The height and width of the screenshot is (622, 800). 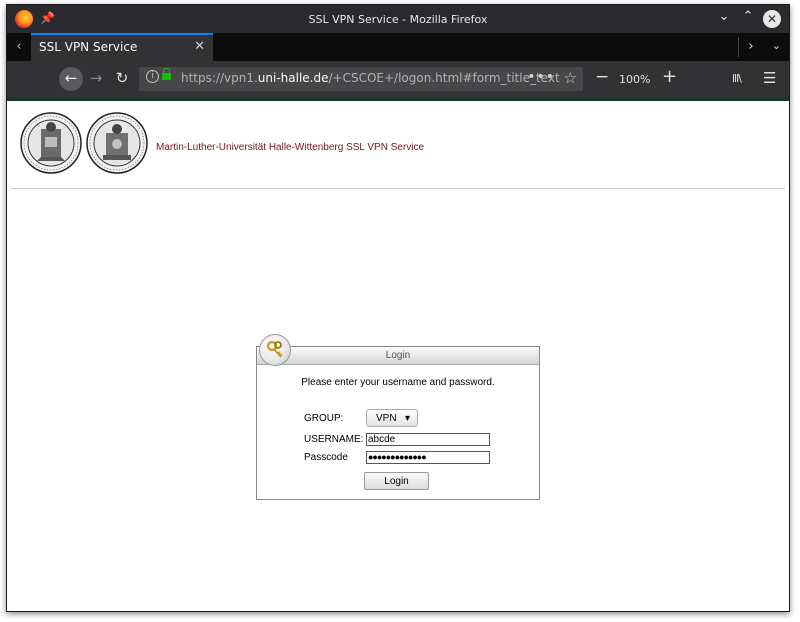 I want to click on minimize-button: ⌄, so click(x=724, y=16).